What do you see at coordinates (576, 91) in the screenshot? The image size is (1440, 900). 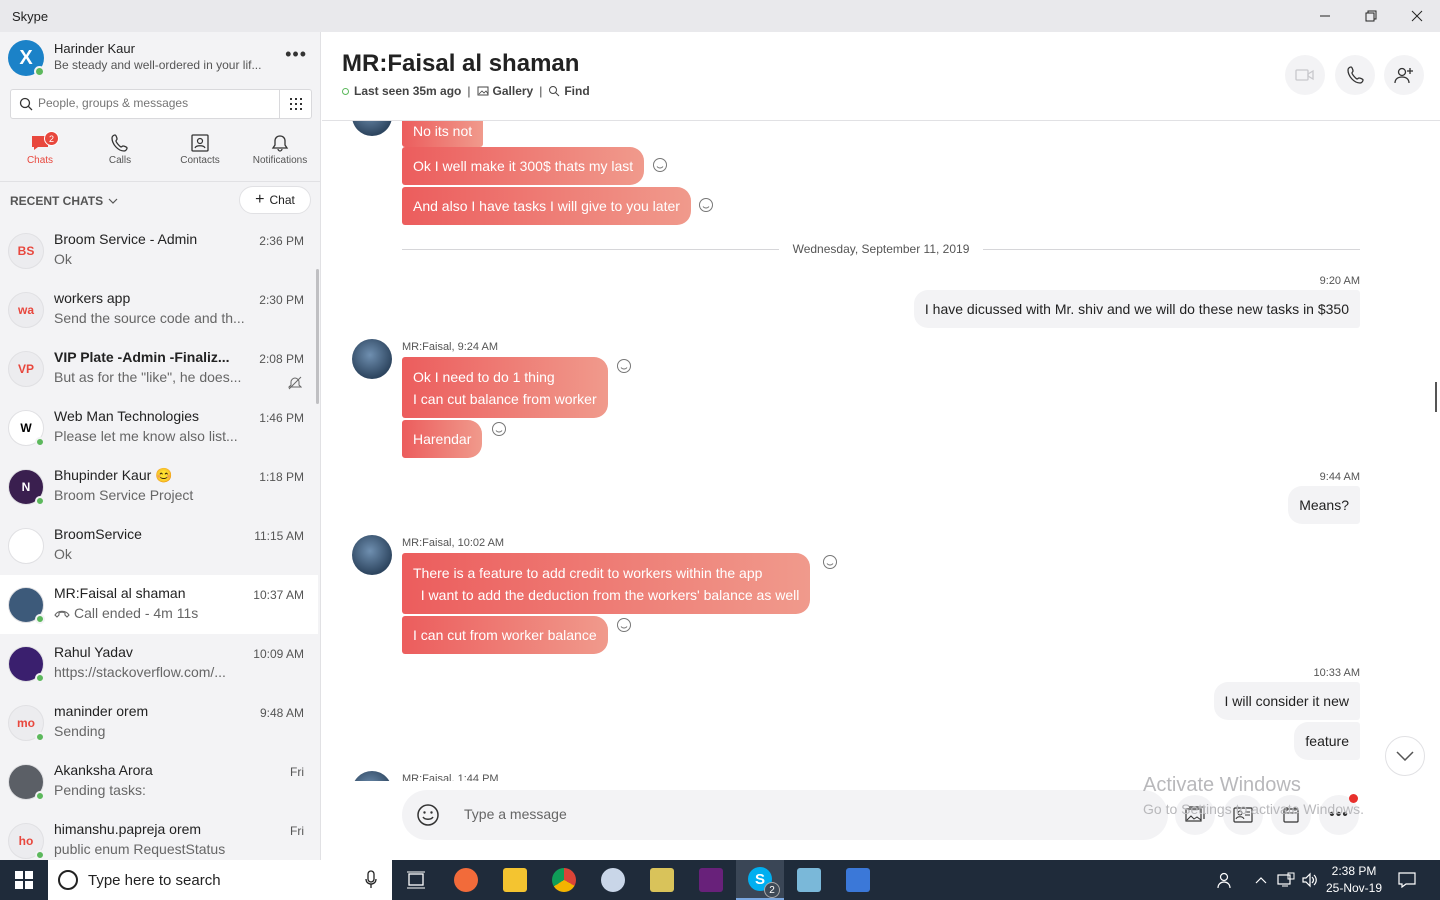 I see `find-link: Find` at bounding box center [576, 91].